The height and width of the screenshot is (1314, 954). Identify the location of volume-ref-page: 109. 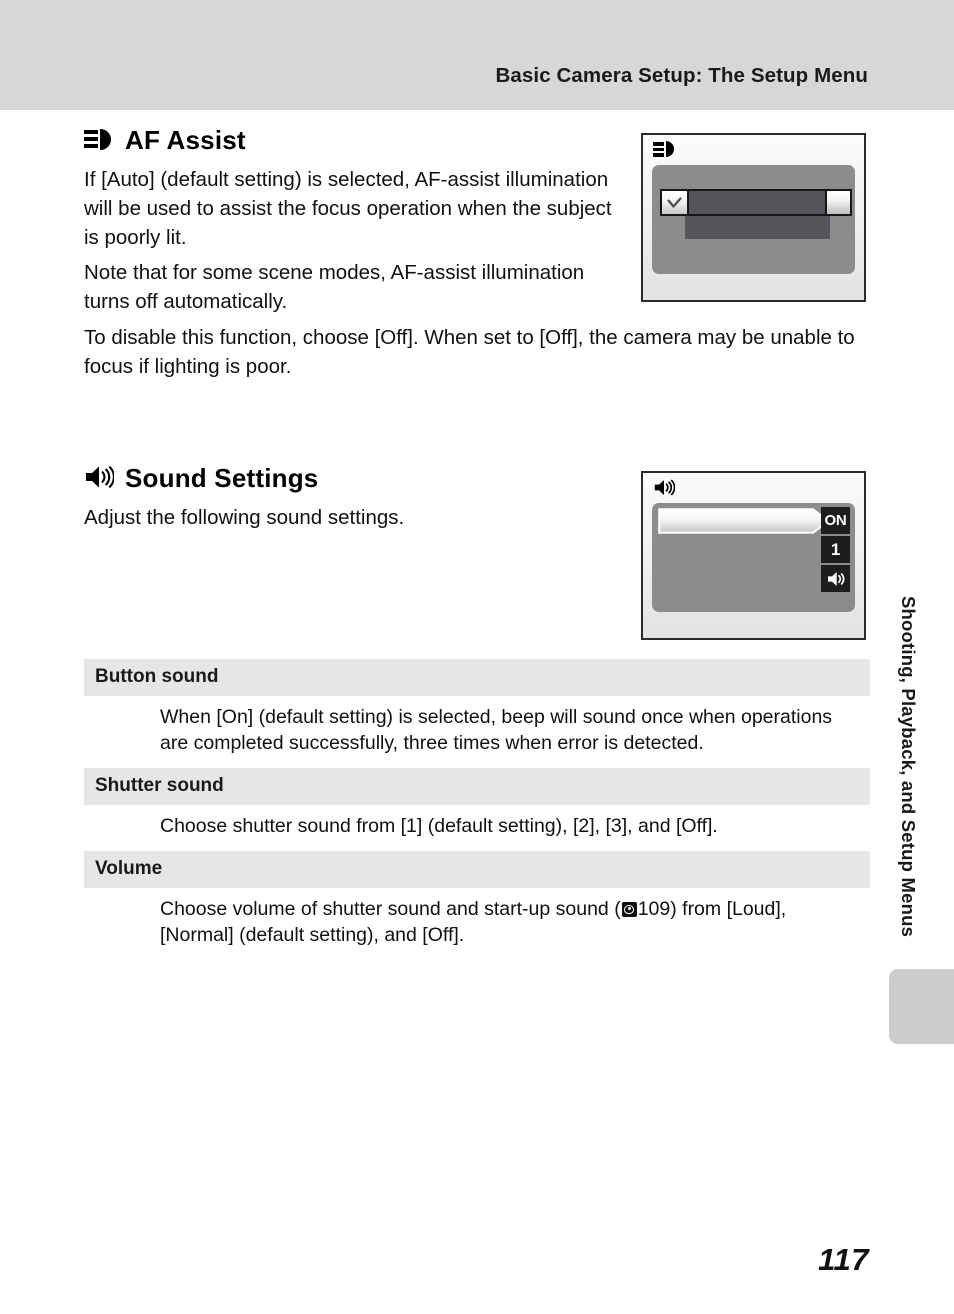
(654, 908).